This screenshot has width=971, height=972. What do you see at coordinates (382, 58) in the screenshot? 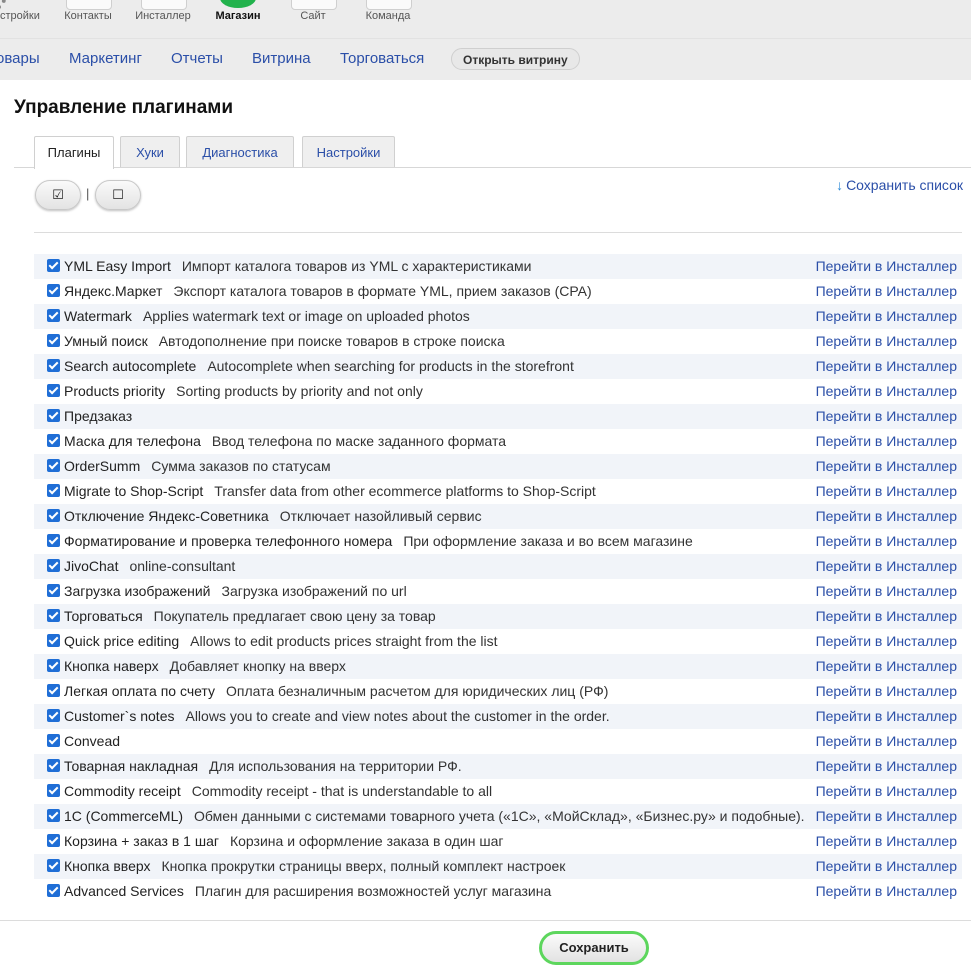
I see `menu-bargain: Торговаться` at bounding box center [382, 58].